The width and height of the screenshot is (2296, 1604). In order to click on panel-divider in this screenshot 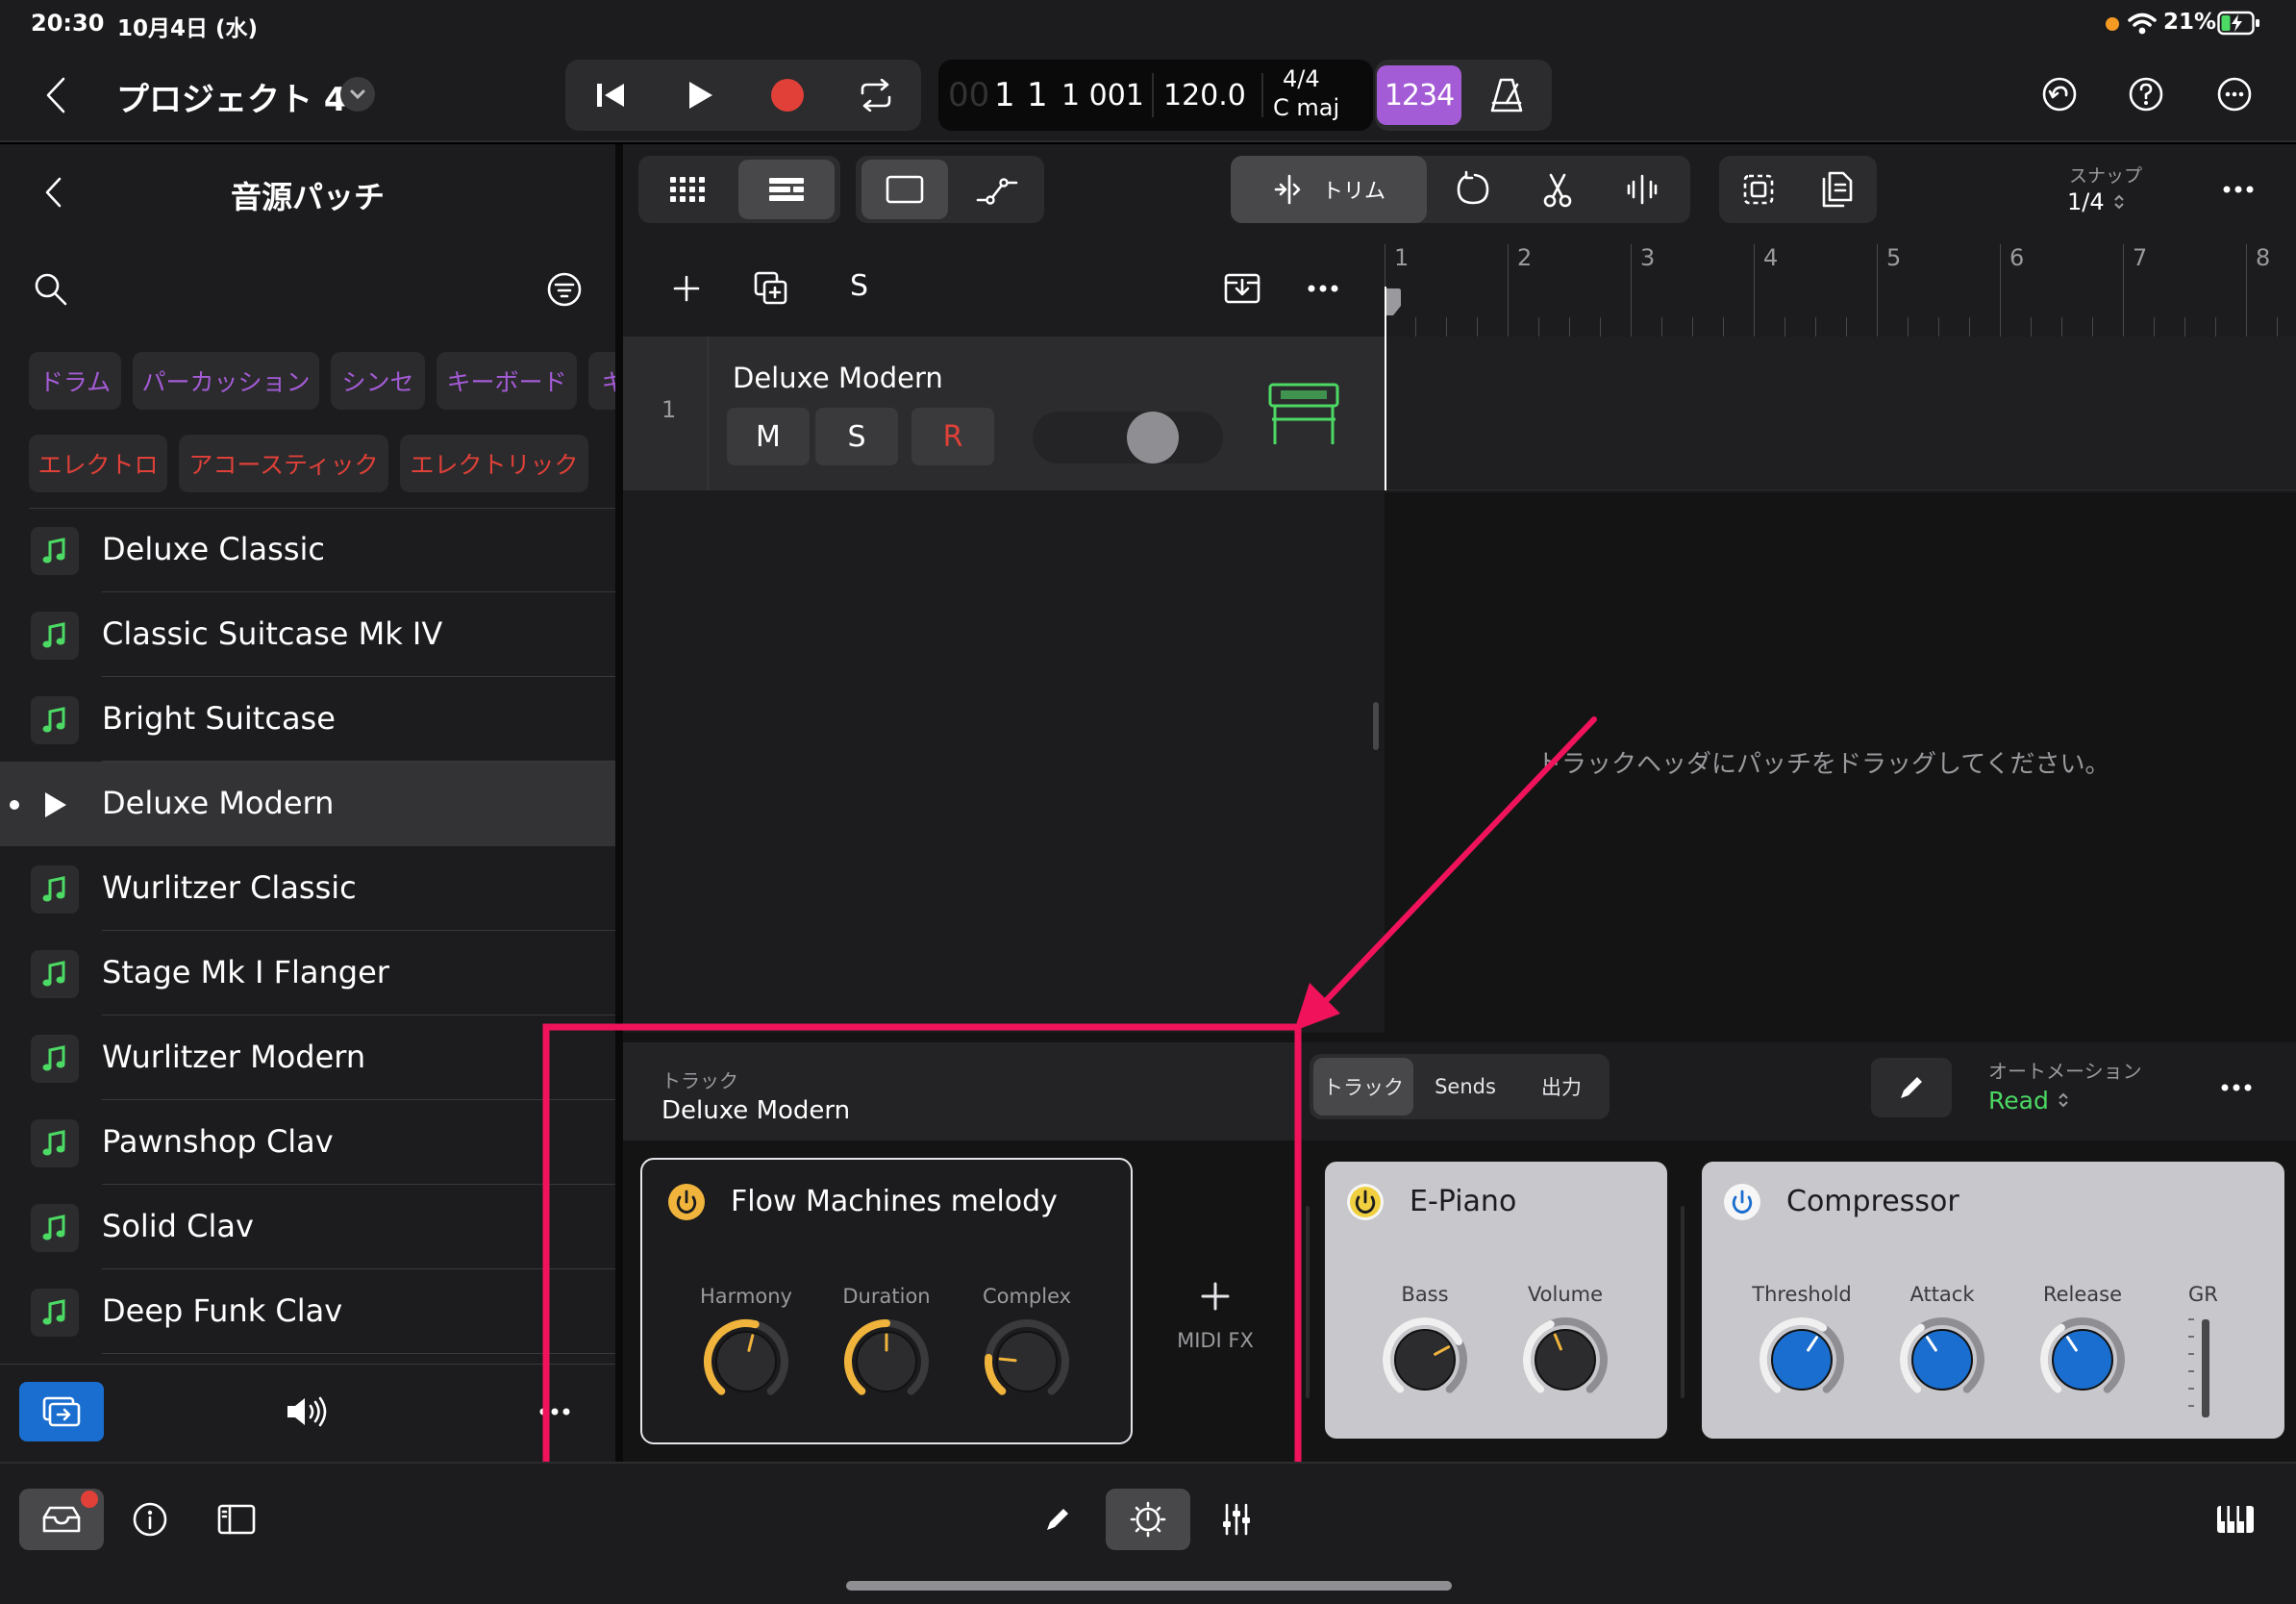, I will do `click(619, 803)`.